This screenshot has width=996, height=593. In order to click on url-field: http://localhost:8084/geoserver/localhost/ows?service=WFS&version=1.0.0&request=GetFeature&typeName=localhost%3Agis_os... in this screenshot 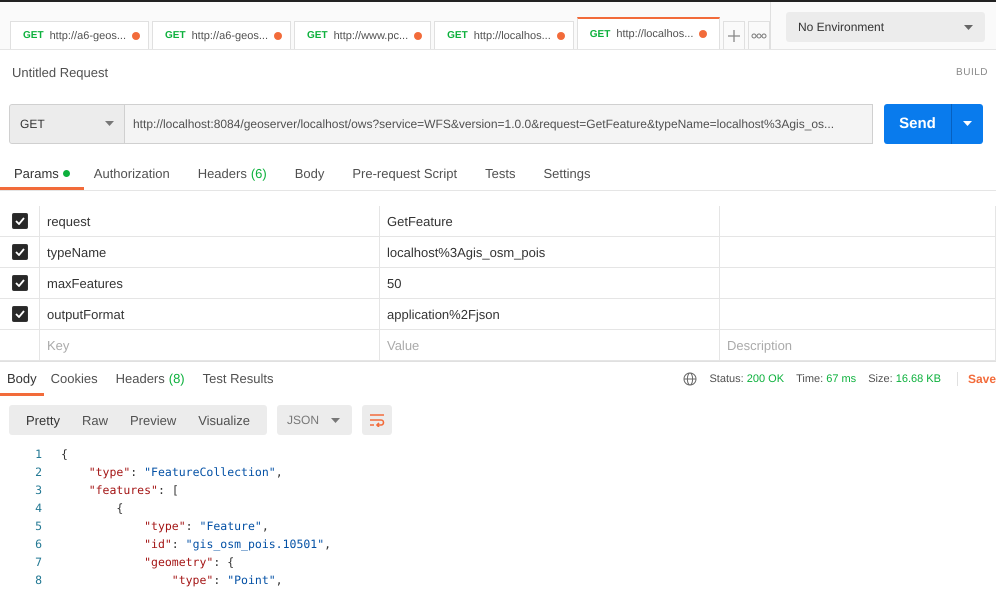, I will do `click(499, 124)`.